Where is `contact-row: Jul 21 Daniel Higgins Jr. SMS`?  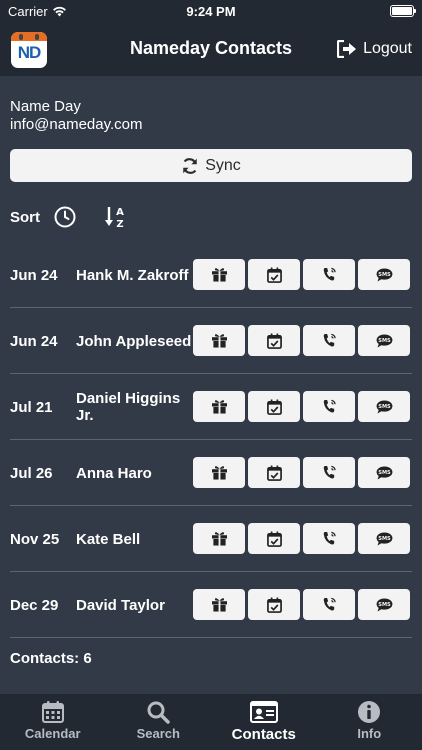 contact-row: Jul 21 Daniel Higgins Jr. SMS is located at coordinates (211, 407).